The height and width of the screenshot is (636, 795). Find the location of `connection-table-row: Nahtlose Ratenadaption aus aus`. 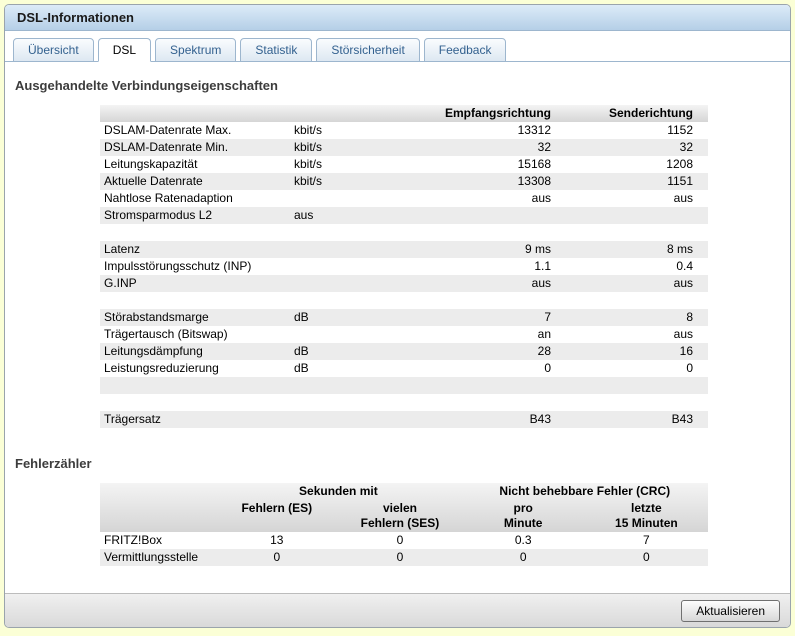

connection-table-row: Nahtlose Ratenadaption aus aus is located at coordinates (404, 198).